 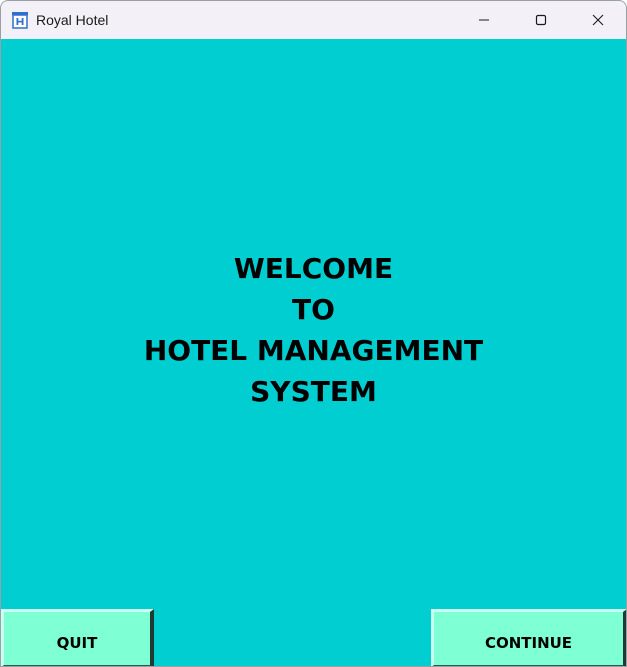 I want to click on welcome-line-3: HOTEL MANAGEMENT, so click(x=313, y=350).